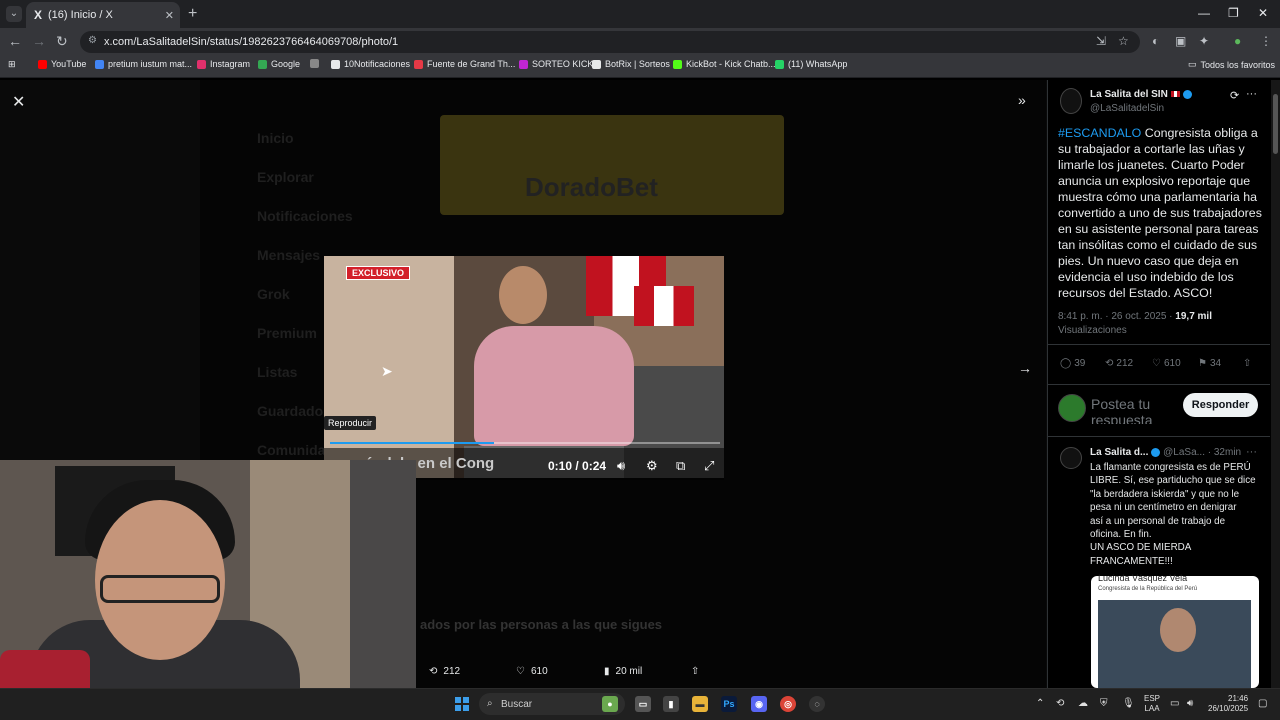 The image size is (1280, 720). I want to click on bookmark-icon: ⚑, so click(1202, 363).